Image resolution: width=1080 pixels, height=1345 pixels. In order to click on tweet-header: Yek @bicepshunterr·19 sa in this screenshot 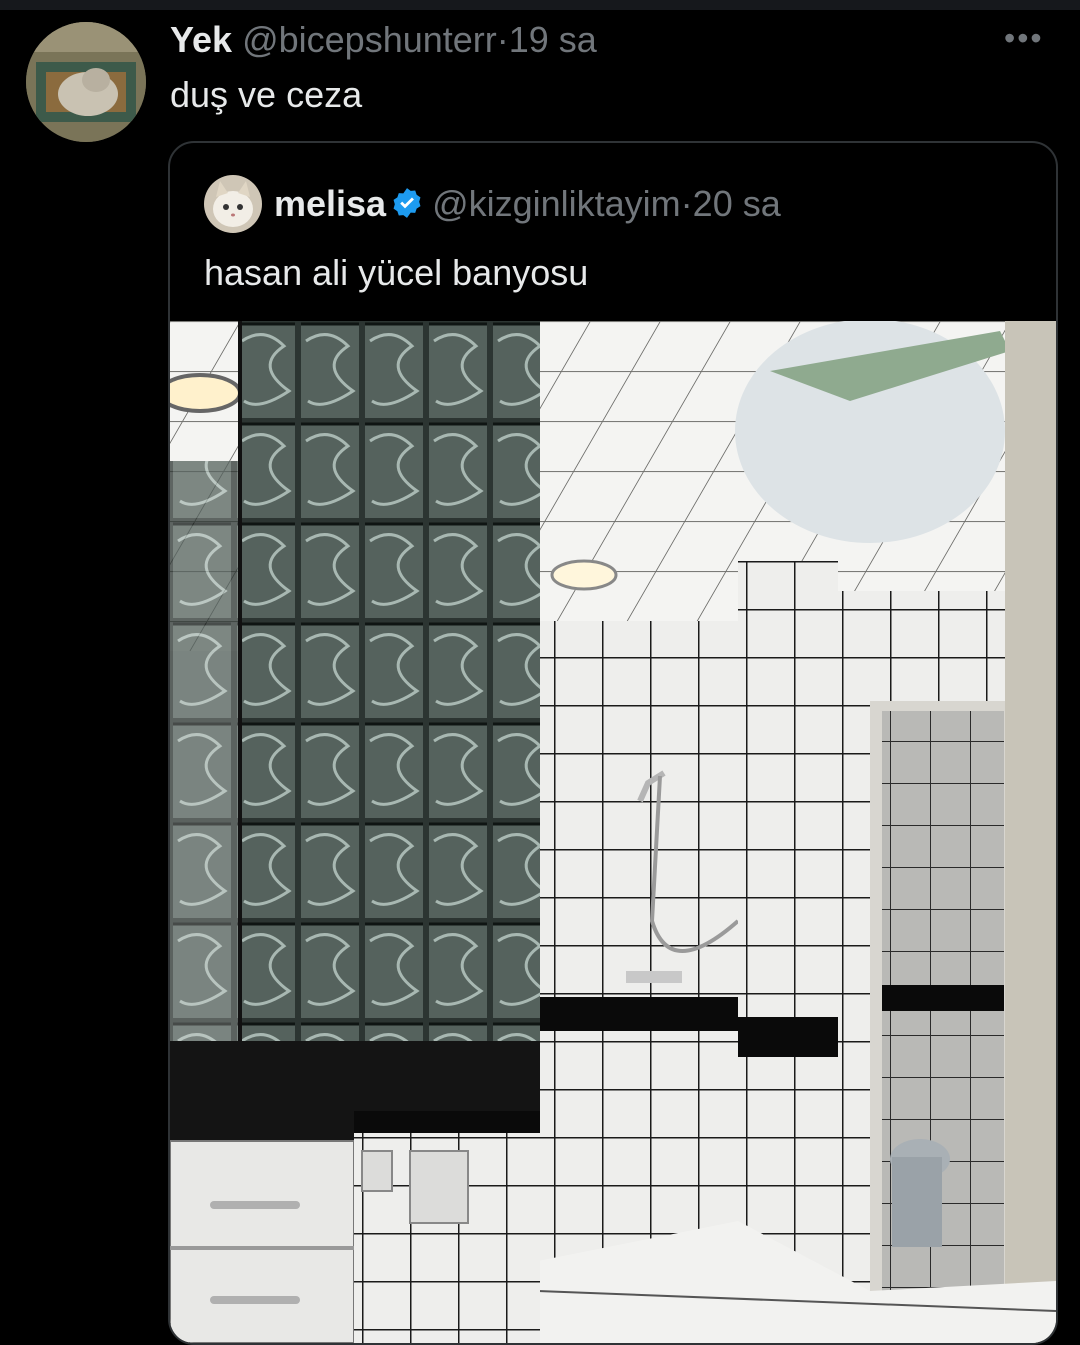, I will do `click(383, 40)`.